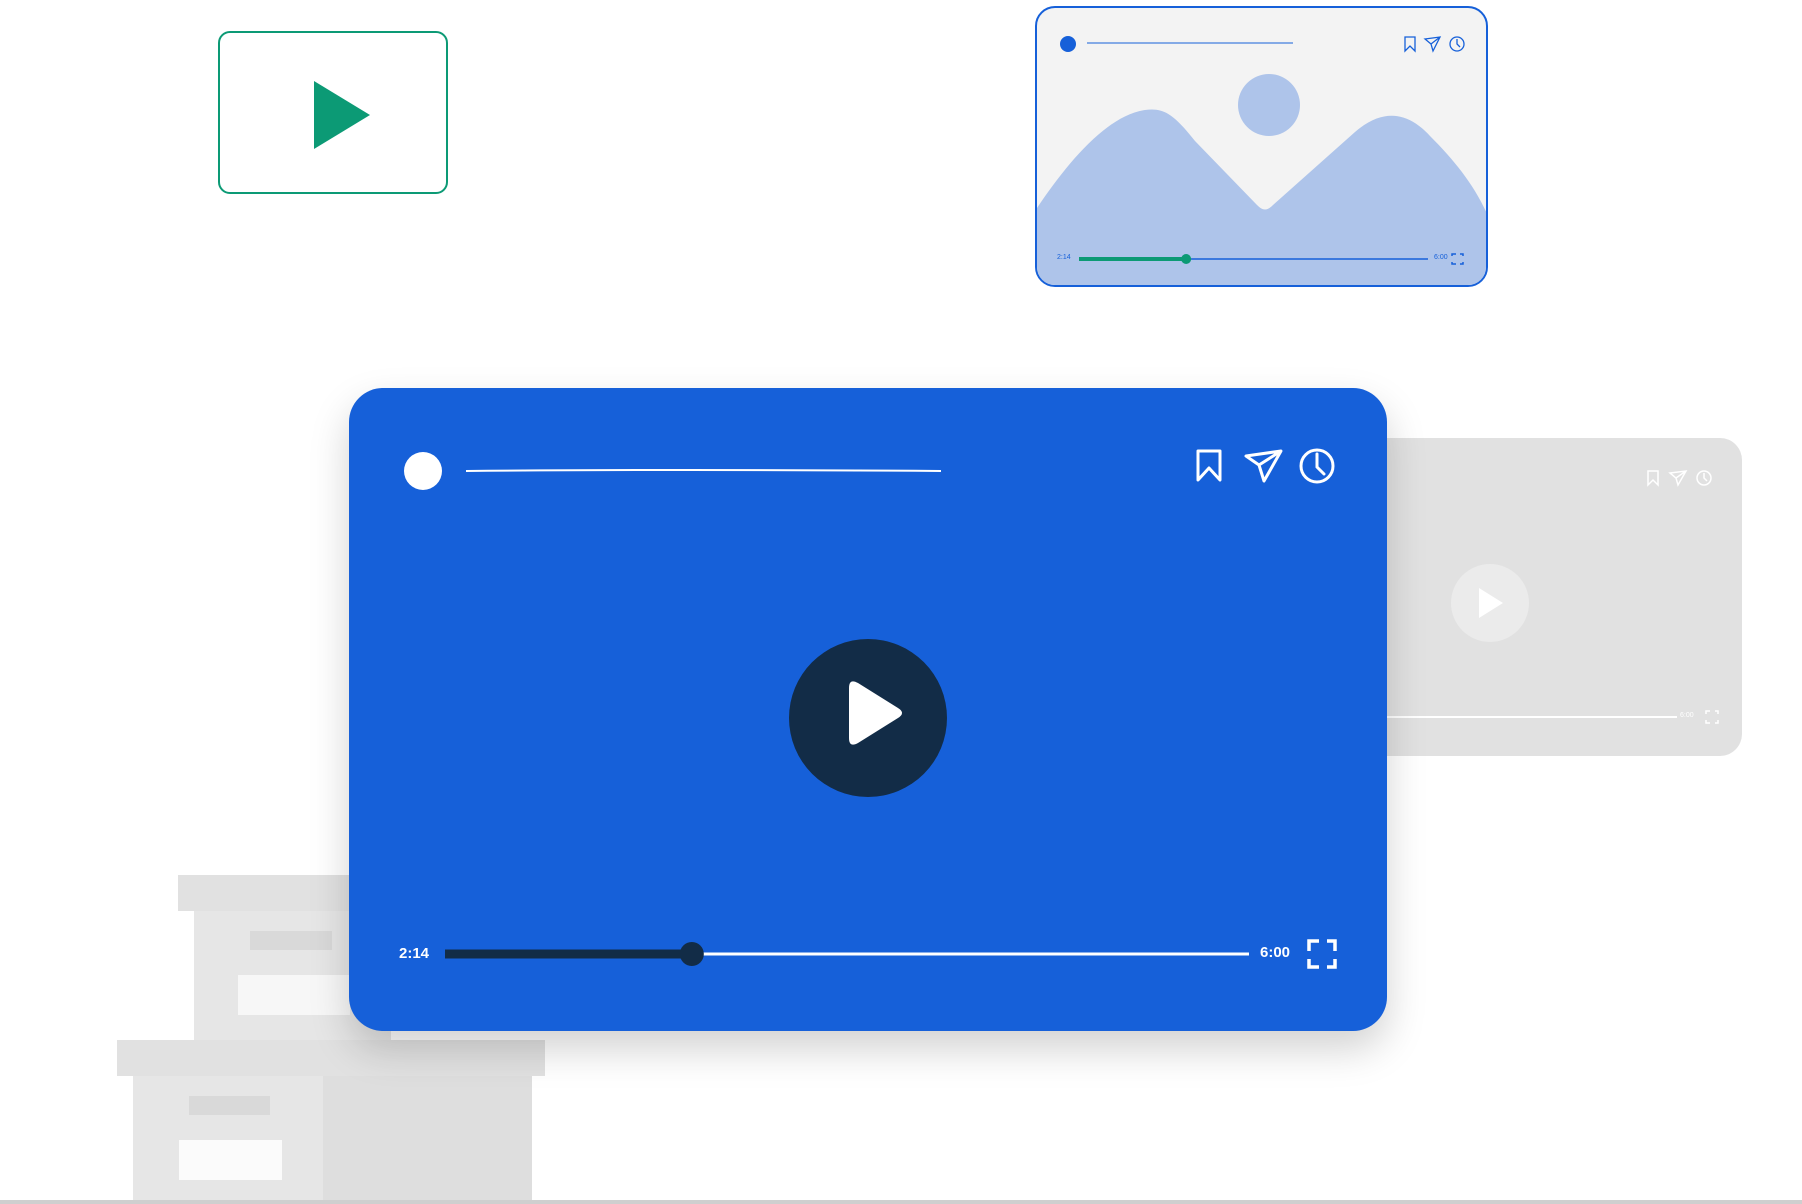 The height and width of the screenshot is (1204, 1802). What do you see at coordinates (868, 718) in the screenshot?
I see `play-button` at bounding box center [868, 718].